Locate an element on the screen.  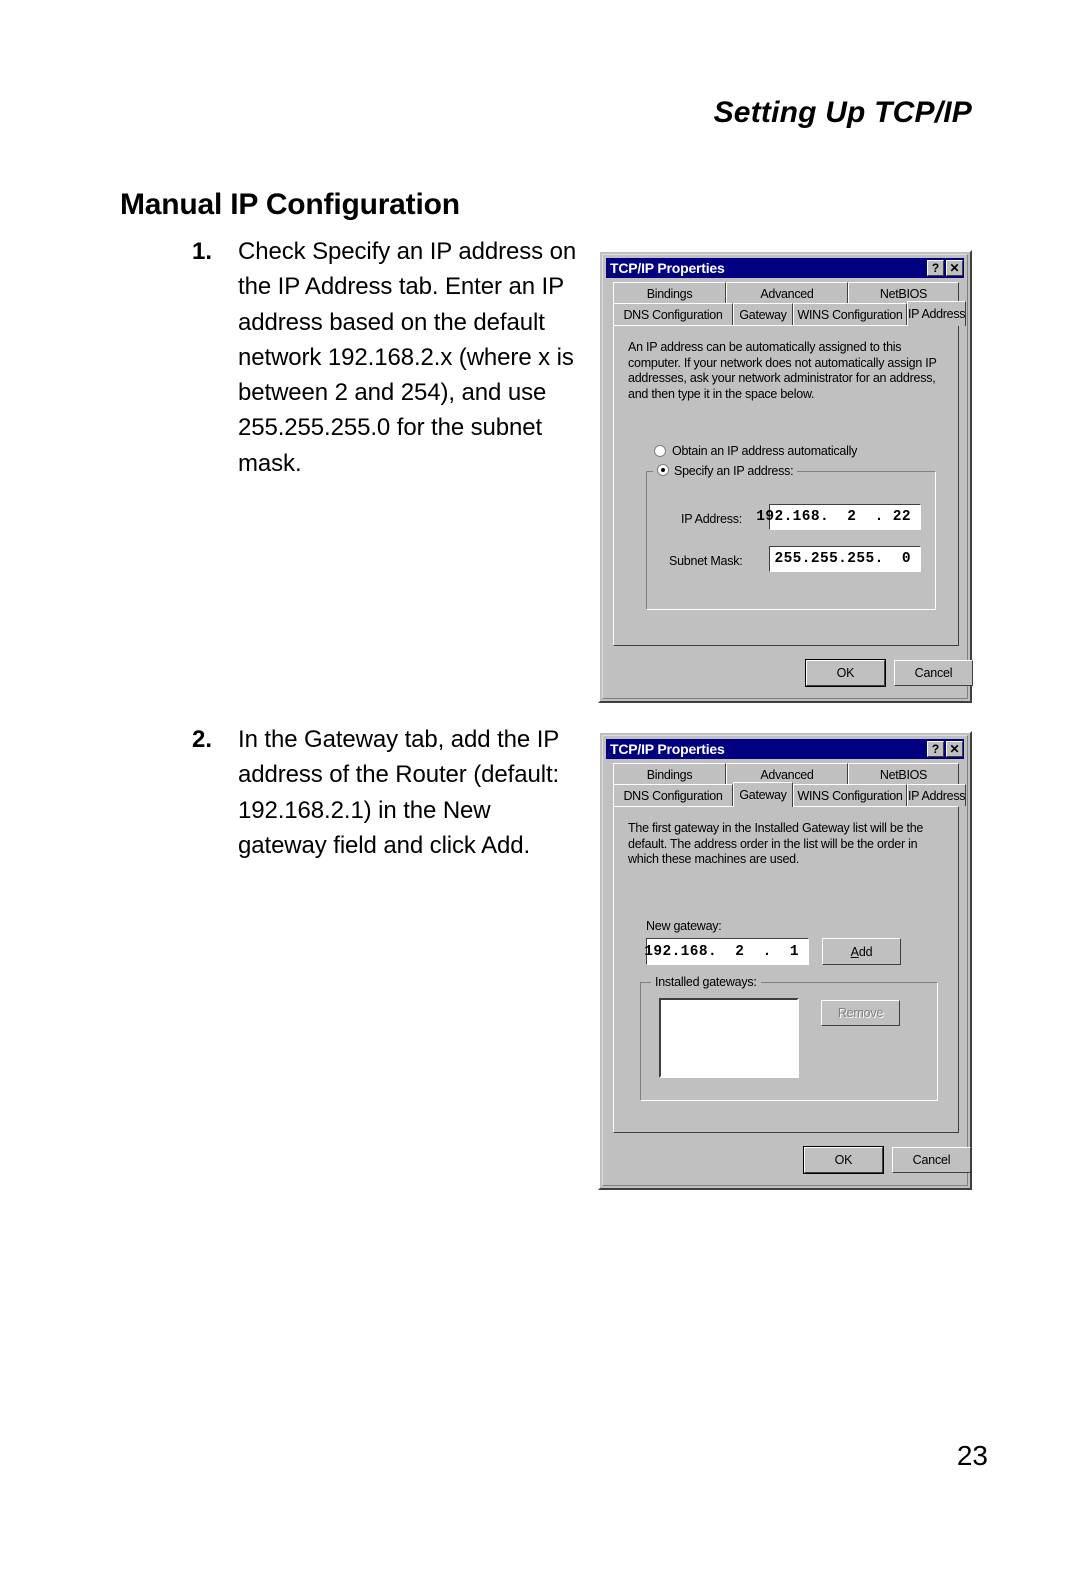
subnet-mask-label: Subnet Mask: is located at coordinates (706, 561).